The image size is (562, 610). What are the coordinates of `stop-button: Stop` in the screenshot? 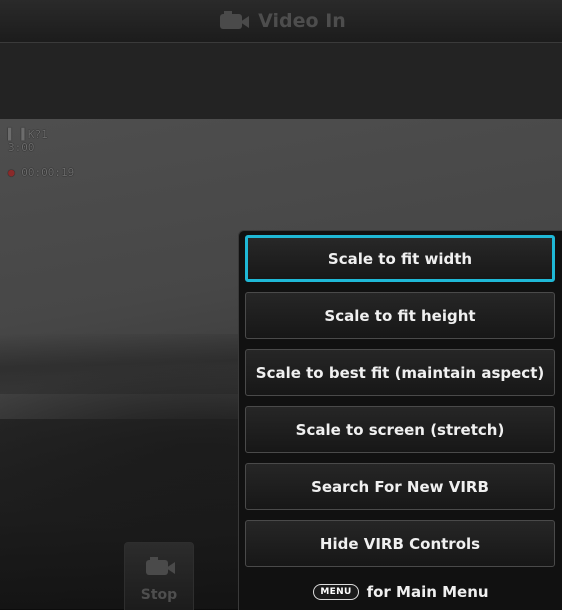 It's located at (159, 576).